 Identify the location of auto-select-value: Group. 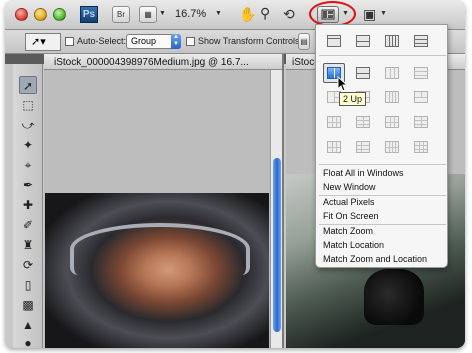
(144, 41).